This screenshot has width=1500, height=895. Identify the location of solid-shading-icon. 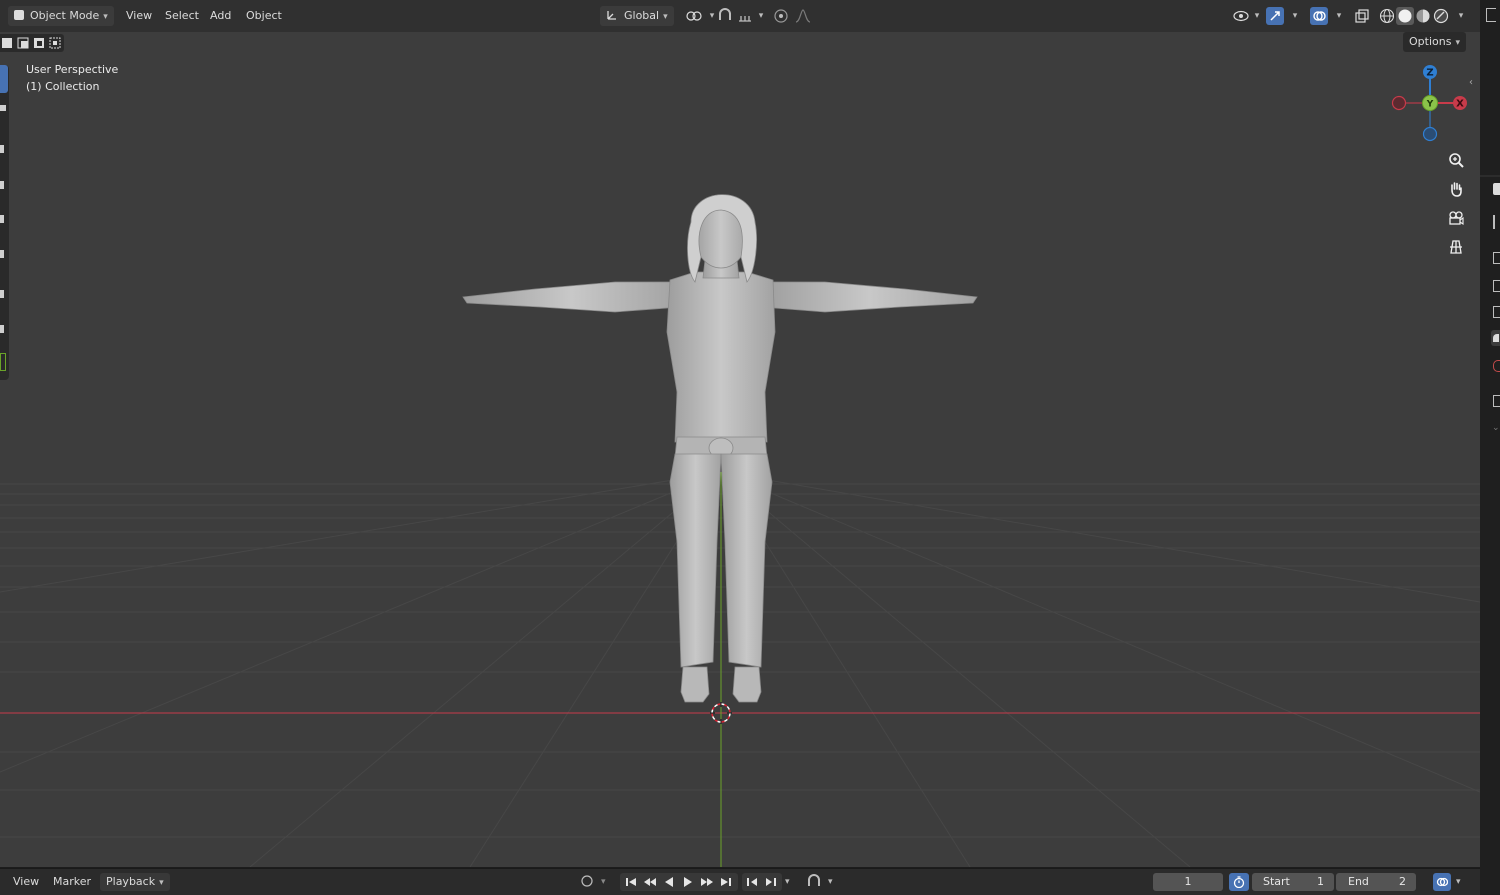
(1405, 16).